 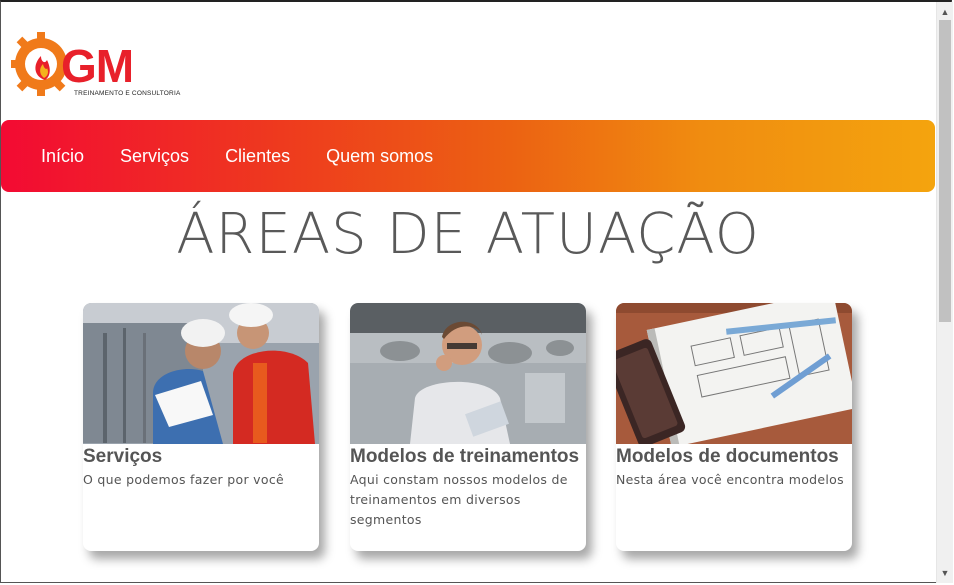 I want to click on logo-subtitle: TREINAMENTO E CONSULTORIA, so click(x=127, y=93).